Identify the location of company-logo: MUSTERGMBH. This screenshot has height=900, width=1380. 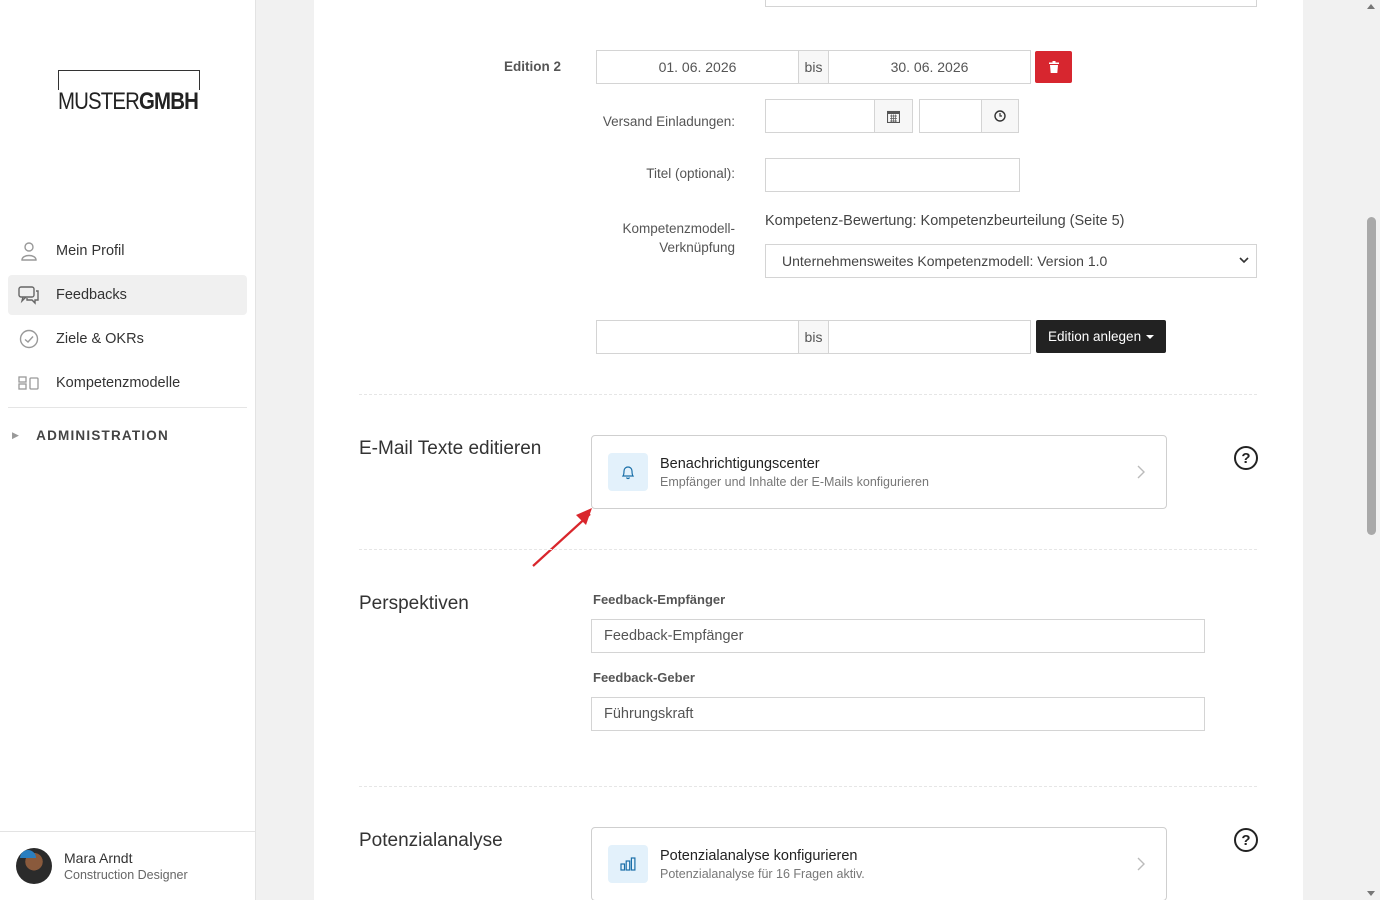
(130, 92).